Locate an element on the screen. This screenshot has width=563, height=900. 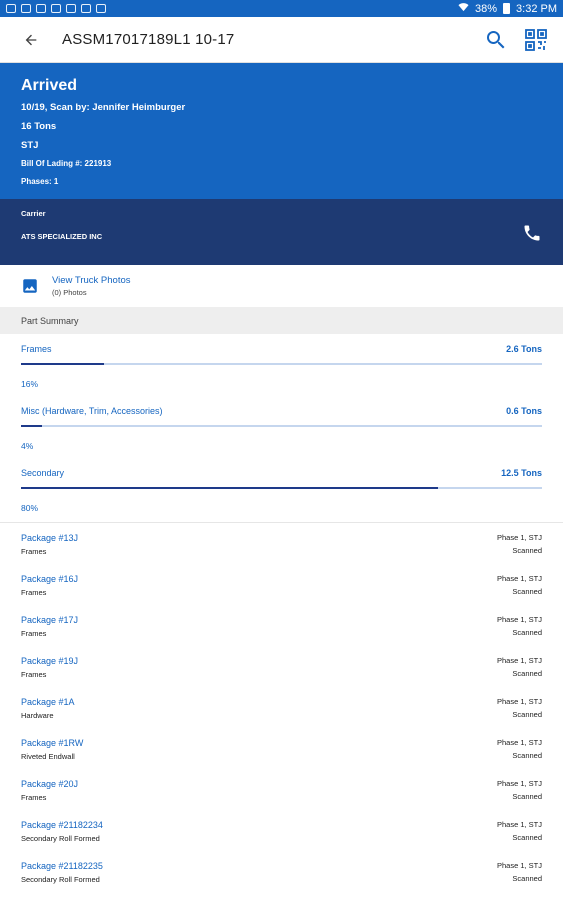
summary-percent: 4% is located at coordinates (27, 446).